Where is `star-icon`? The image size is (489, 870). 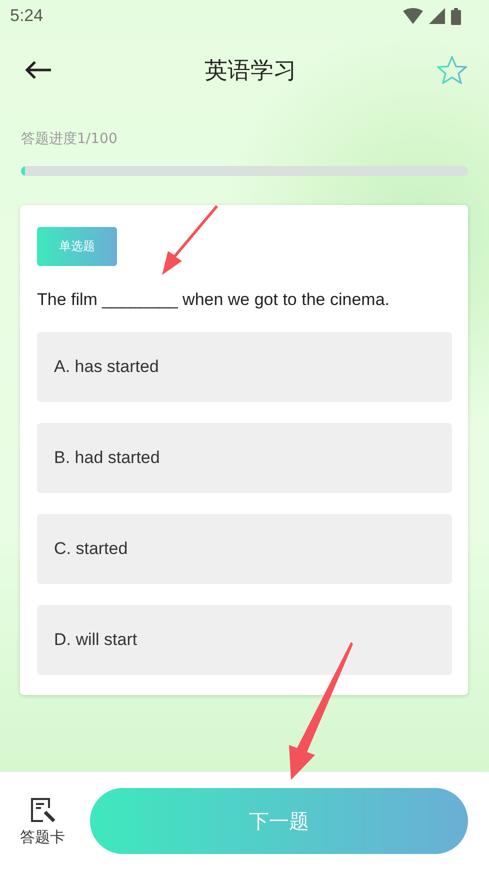 star-icon is located at coordinates (452, 70).